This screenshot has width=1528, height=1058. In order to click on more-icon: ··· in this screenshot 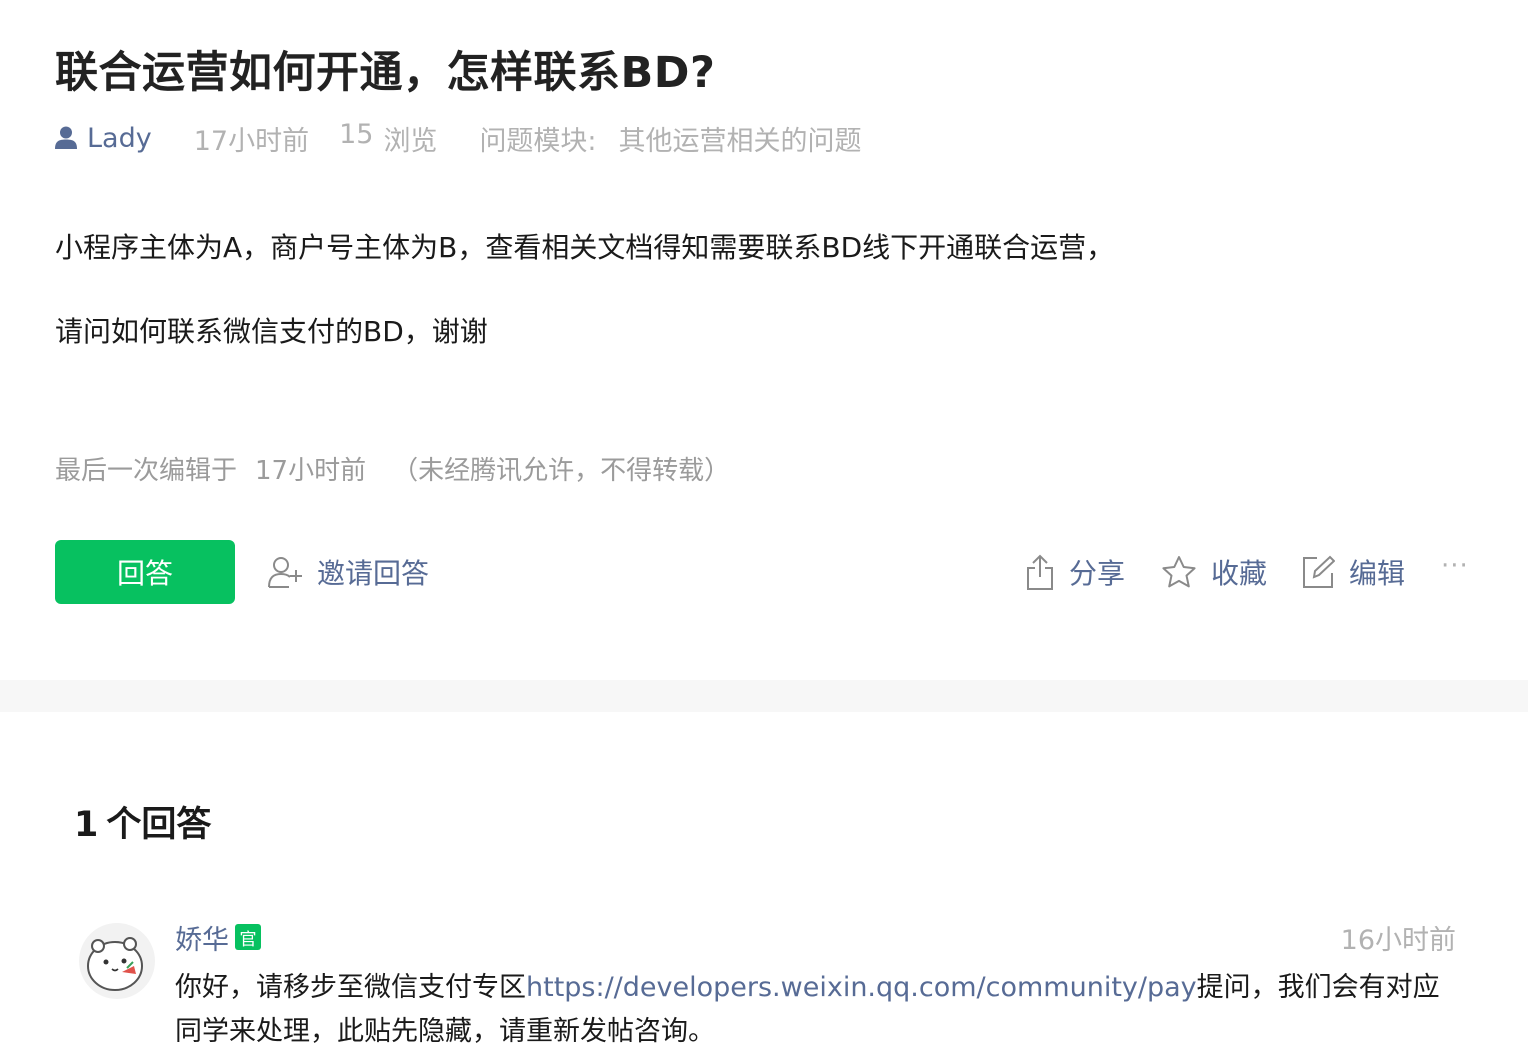, I will do `click(1455, 566)`.